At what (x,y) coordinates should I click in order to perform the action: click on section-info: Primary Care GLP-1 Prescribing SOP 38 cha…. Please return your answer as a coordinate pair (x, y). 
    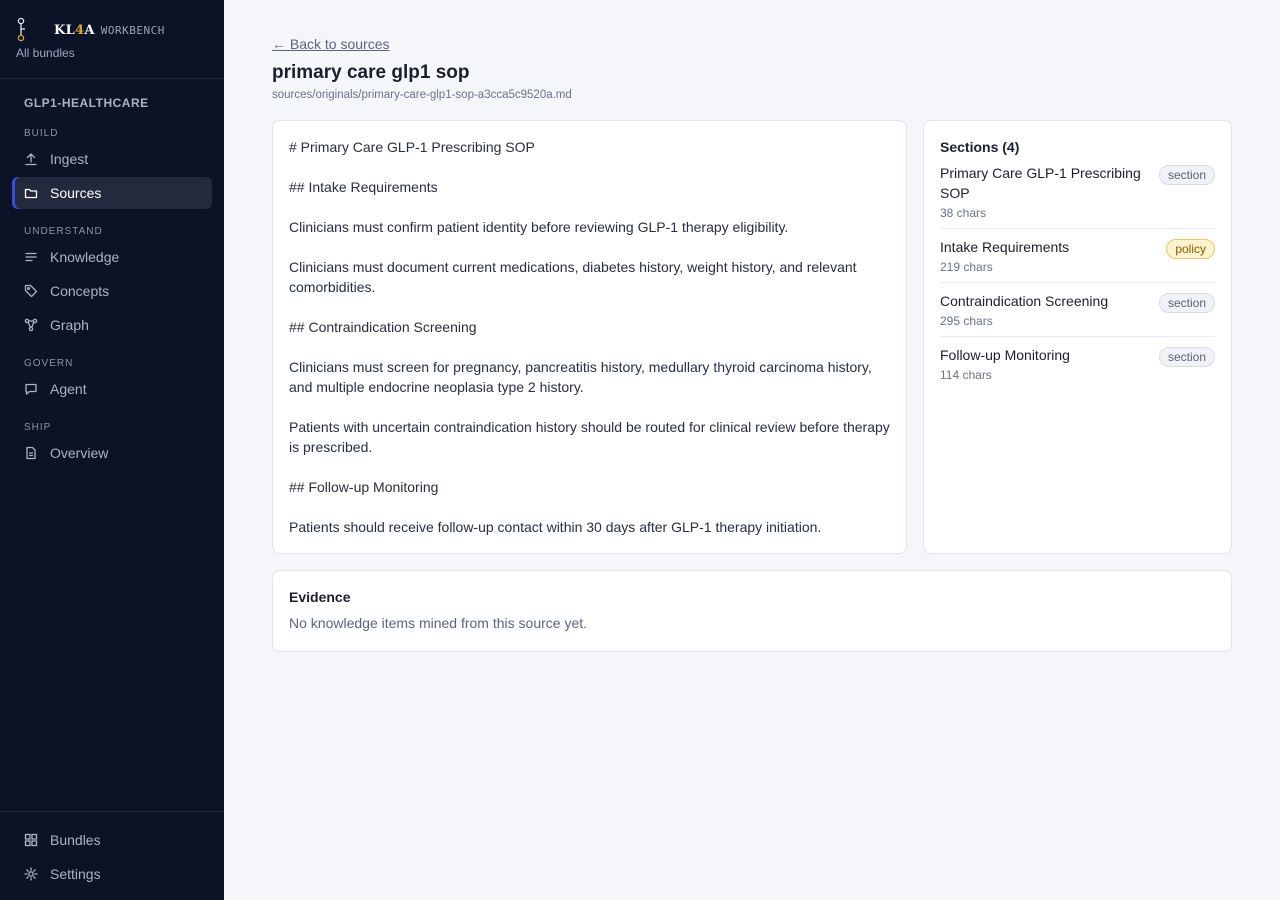
    Looking at the image, I should click on (1049, 191).